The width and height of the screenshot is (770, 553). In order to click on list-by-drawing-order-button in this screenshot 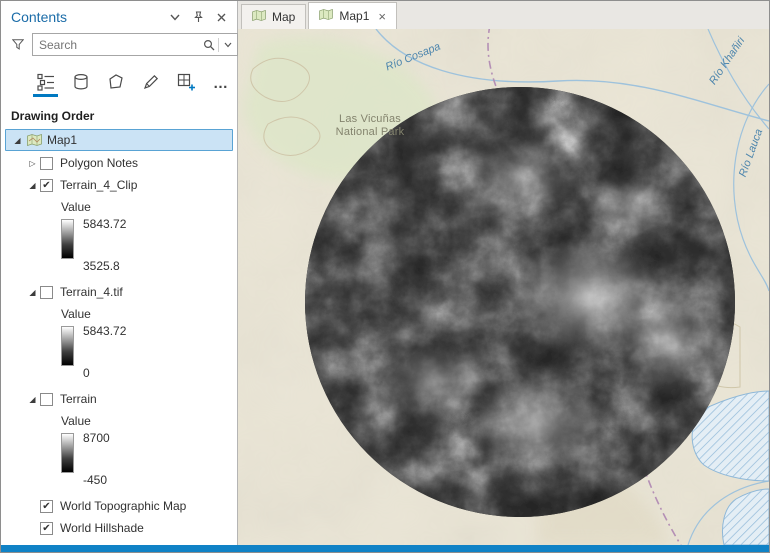, I will do `click(46, 83)`.